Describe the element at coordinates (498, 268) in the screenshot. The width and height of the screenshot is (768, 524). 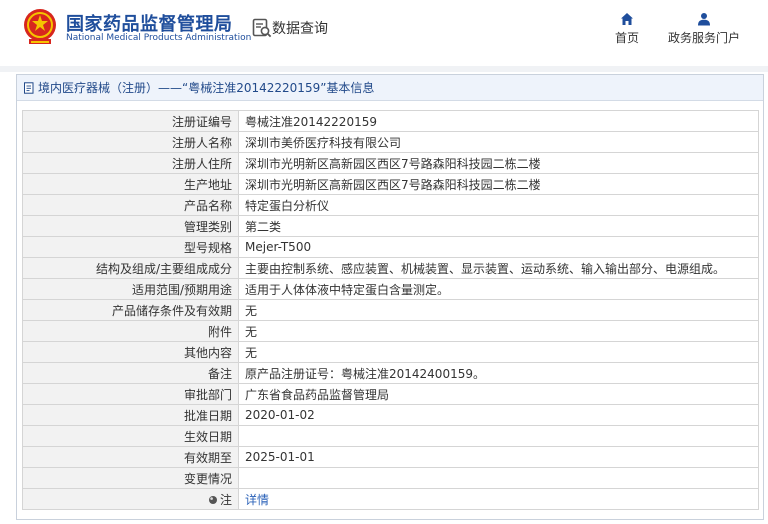
I see `row-value: 主要由控制系统、感应装置、机械装置、显示装置、运动系统、输入输出部分、电源组成。` at that location.